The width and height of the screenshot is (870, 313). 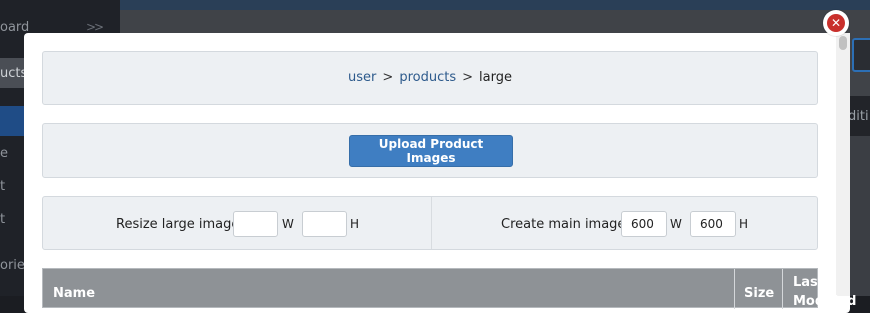 I want to click on resize-large-image-group: Resize large image: W H, so click(x=237, y=223).